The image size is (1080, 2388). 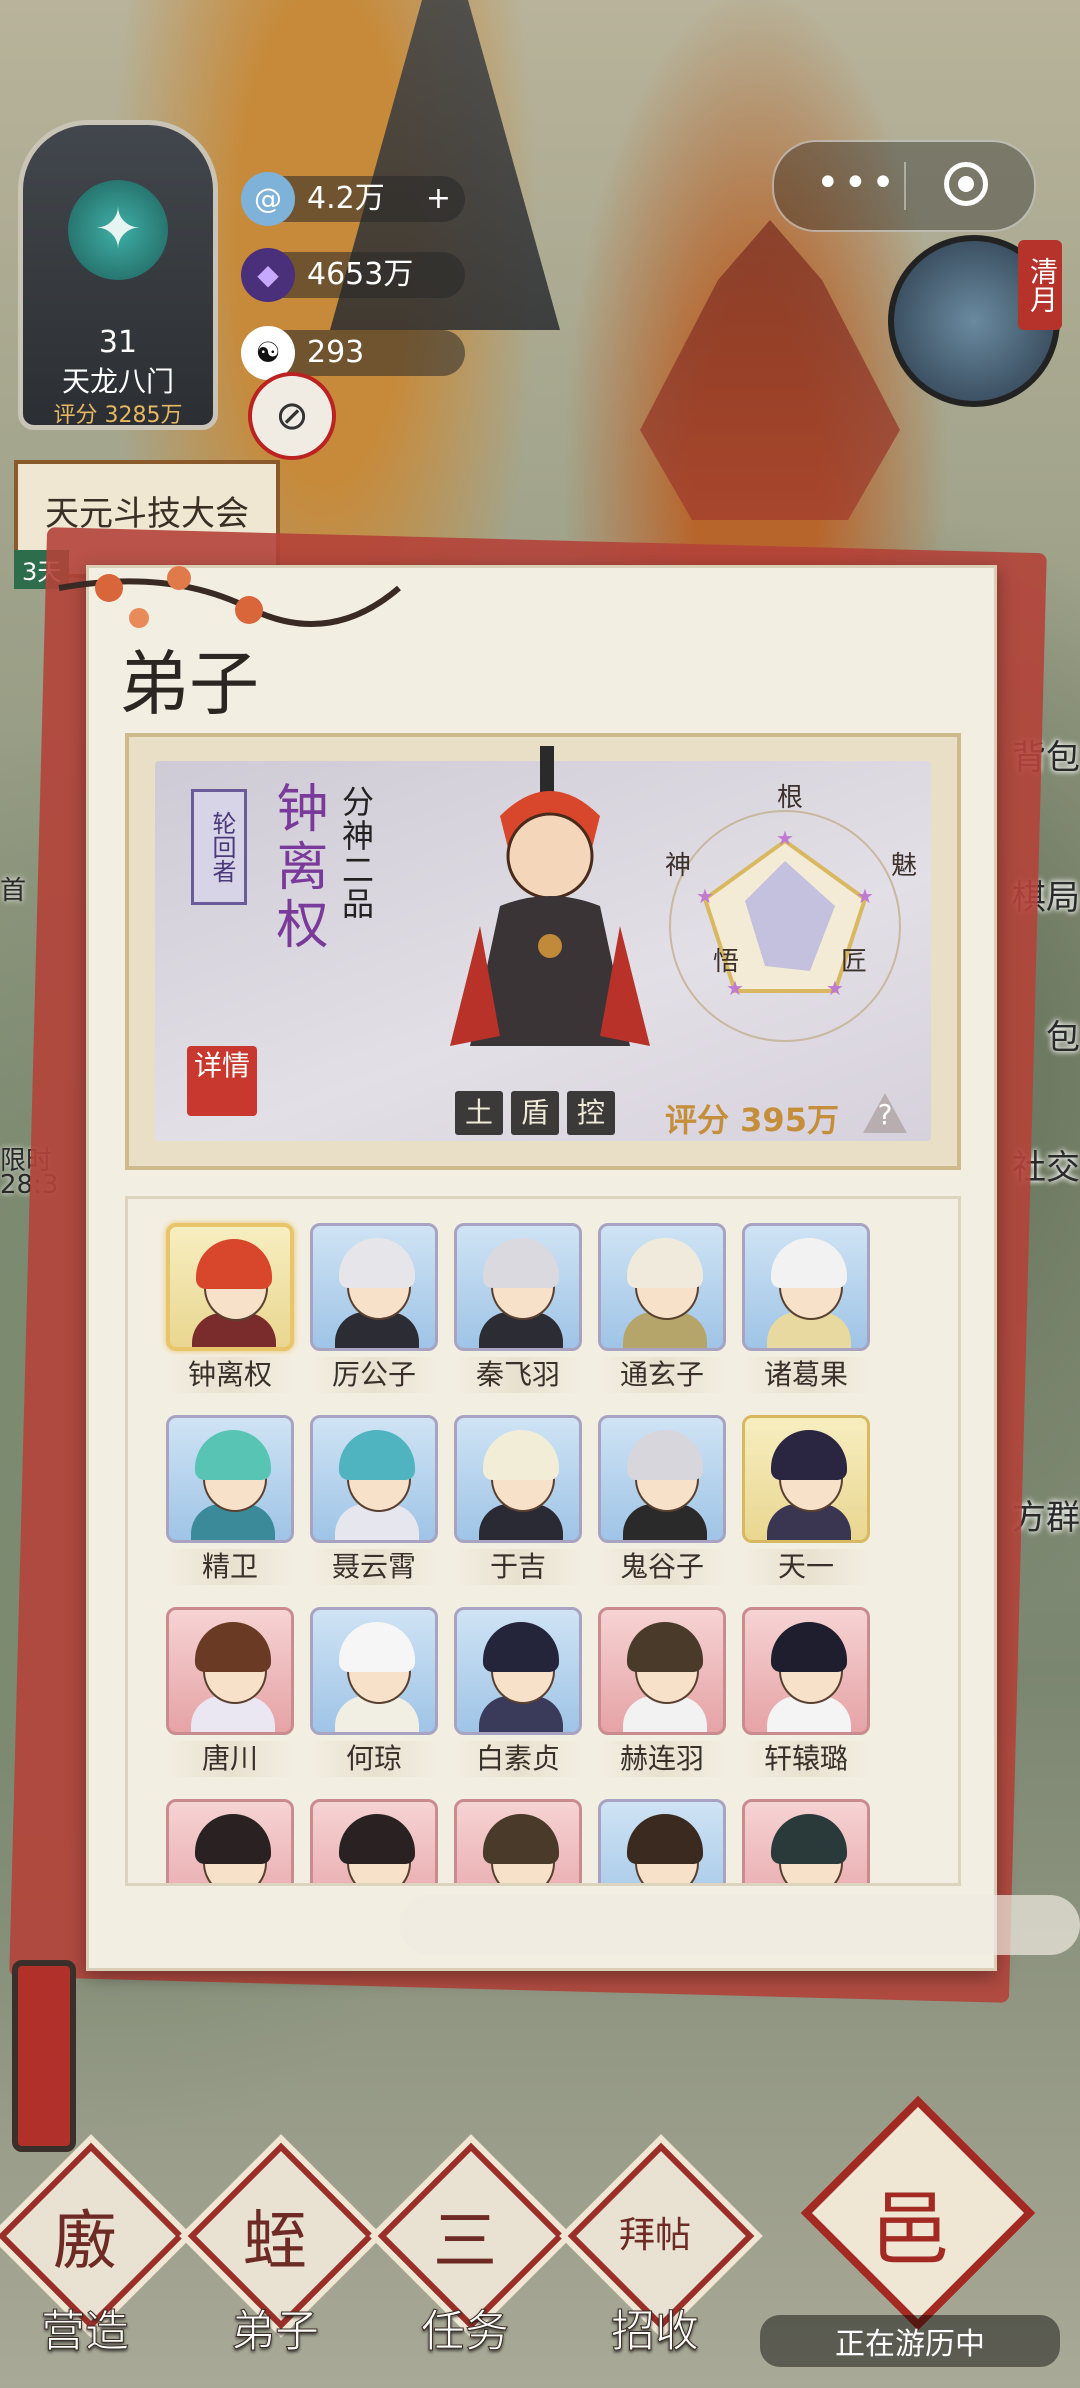 I want to click on disciple-cell: 聂云霄, so click(x=374, y=1500).